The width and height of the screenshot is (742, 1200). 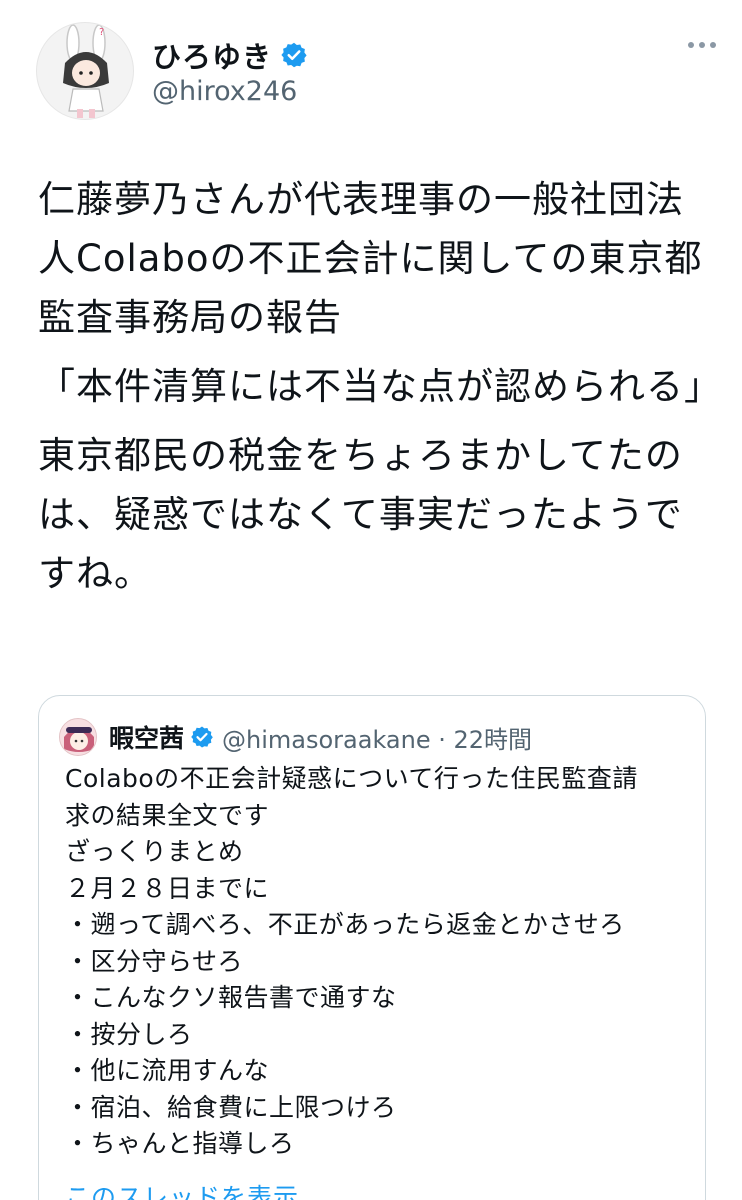 What do you see at coordinates (224, 91) in the screenshot?
I see `user-handle: @hirox246` at bounding box center [224, 91].